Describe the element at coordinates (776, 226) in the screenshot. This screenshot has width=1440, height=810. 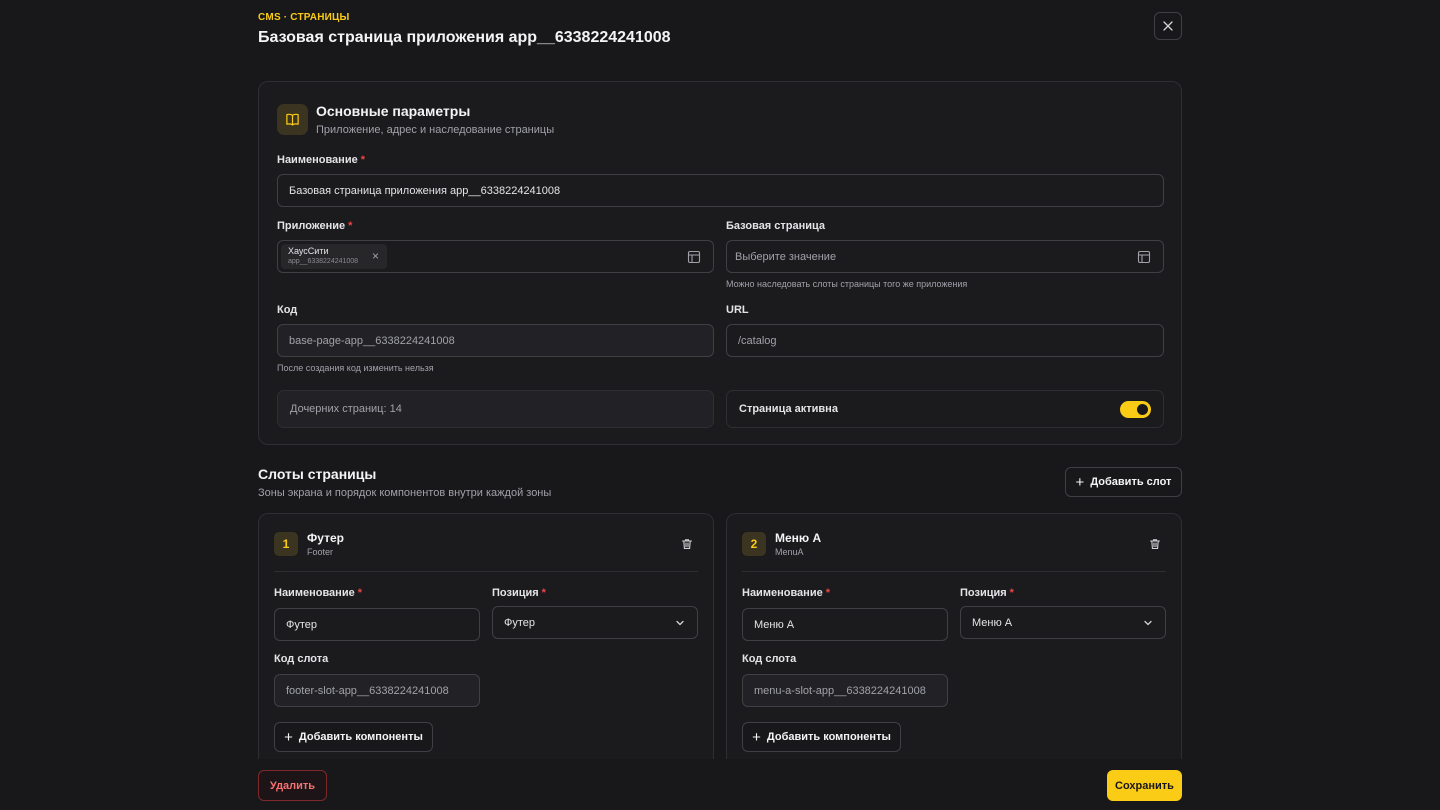
I see `base-page-label: Базовая страница` at that location.